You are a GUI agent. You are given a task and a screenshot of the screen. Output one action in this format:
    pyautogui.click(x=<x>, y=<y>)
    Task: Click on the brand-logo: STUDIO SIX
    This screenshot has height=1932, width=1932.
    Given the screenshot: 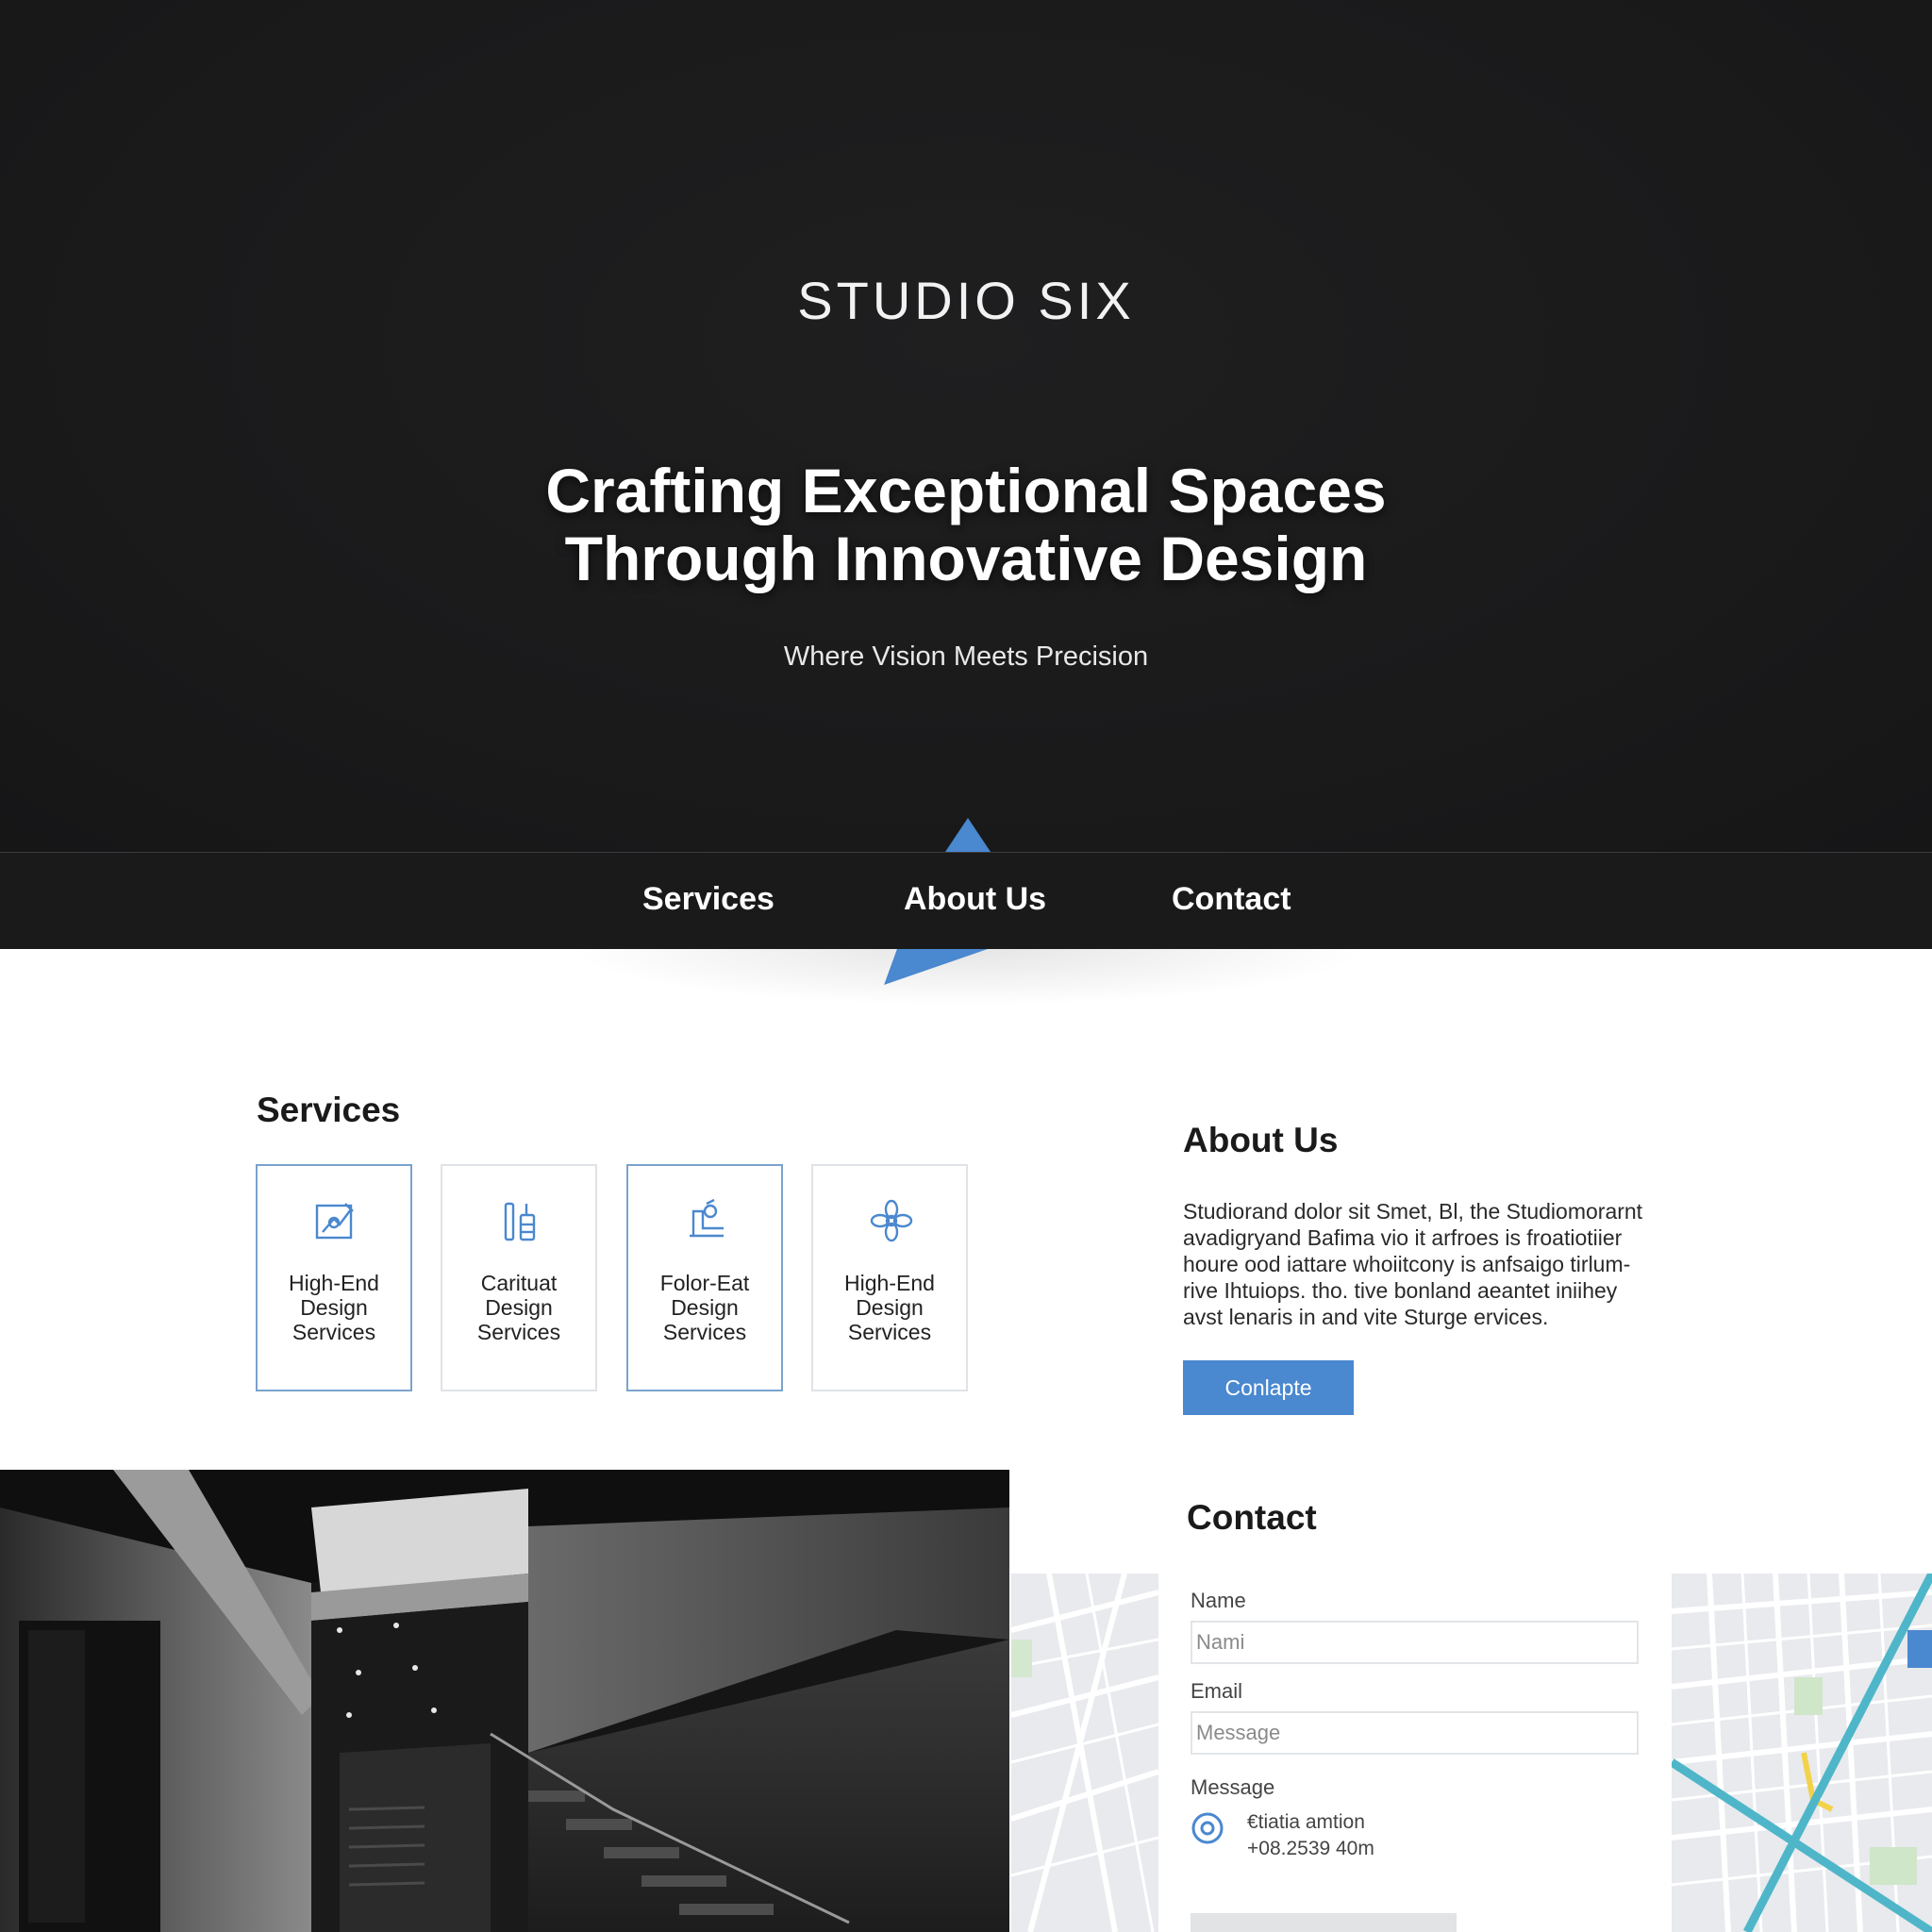 What is the action you would take?
    pyautogui.click(x=966, y=301)
    